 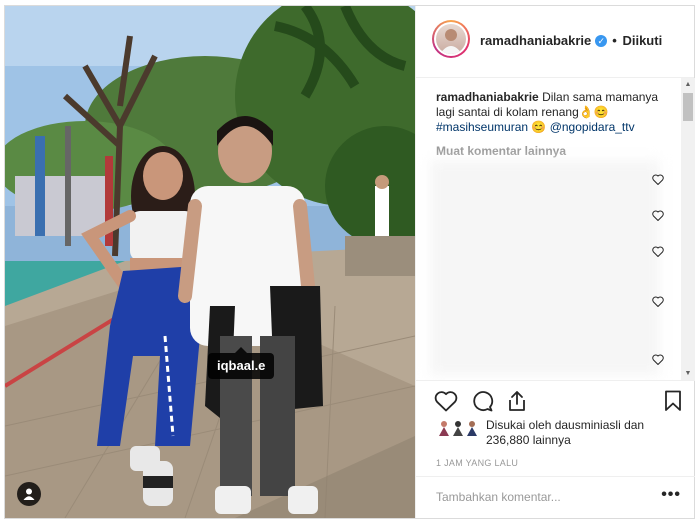 I want to click on post-timestamp: 1 JAM YANG LALU, so click(x=477, y=463).